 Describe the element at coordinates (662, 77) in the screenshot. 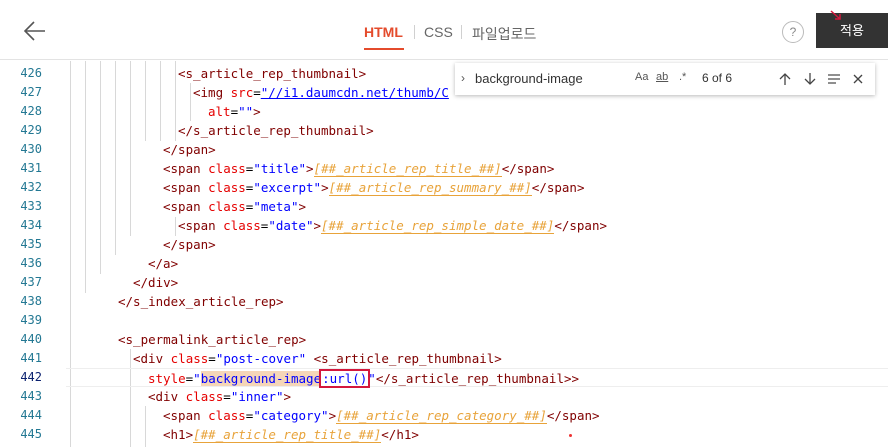

I see `match-whole-word-option: ab` at that location.